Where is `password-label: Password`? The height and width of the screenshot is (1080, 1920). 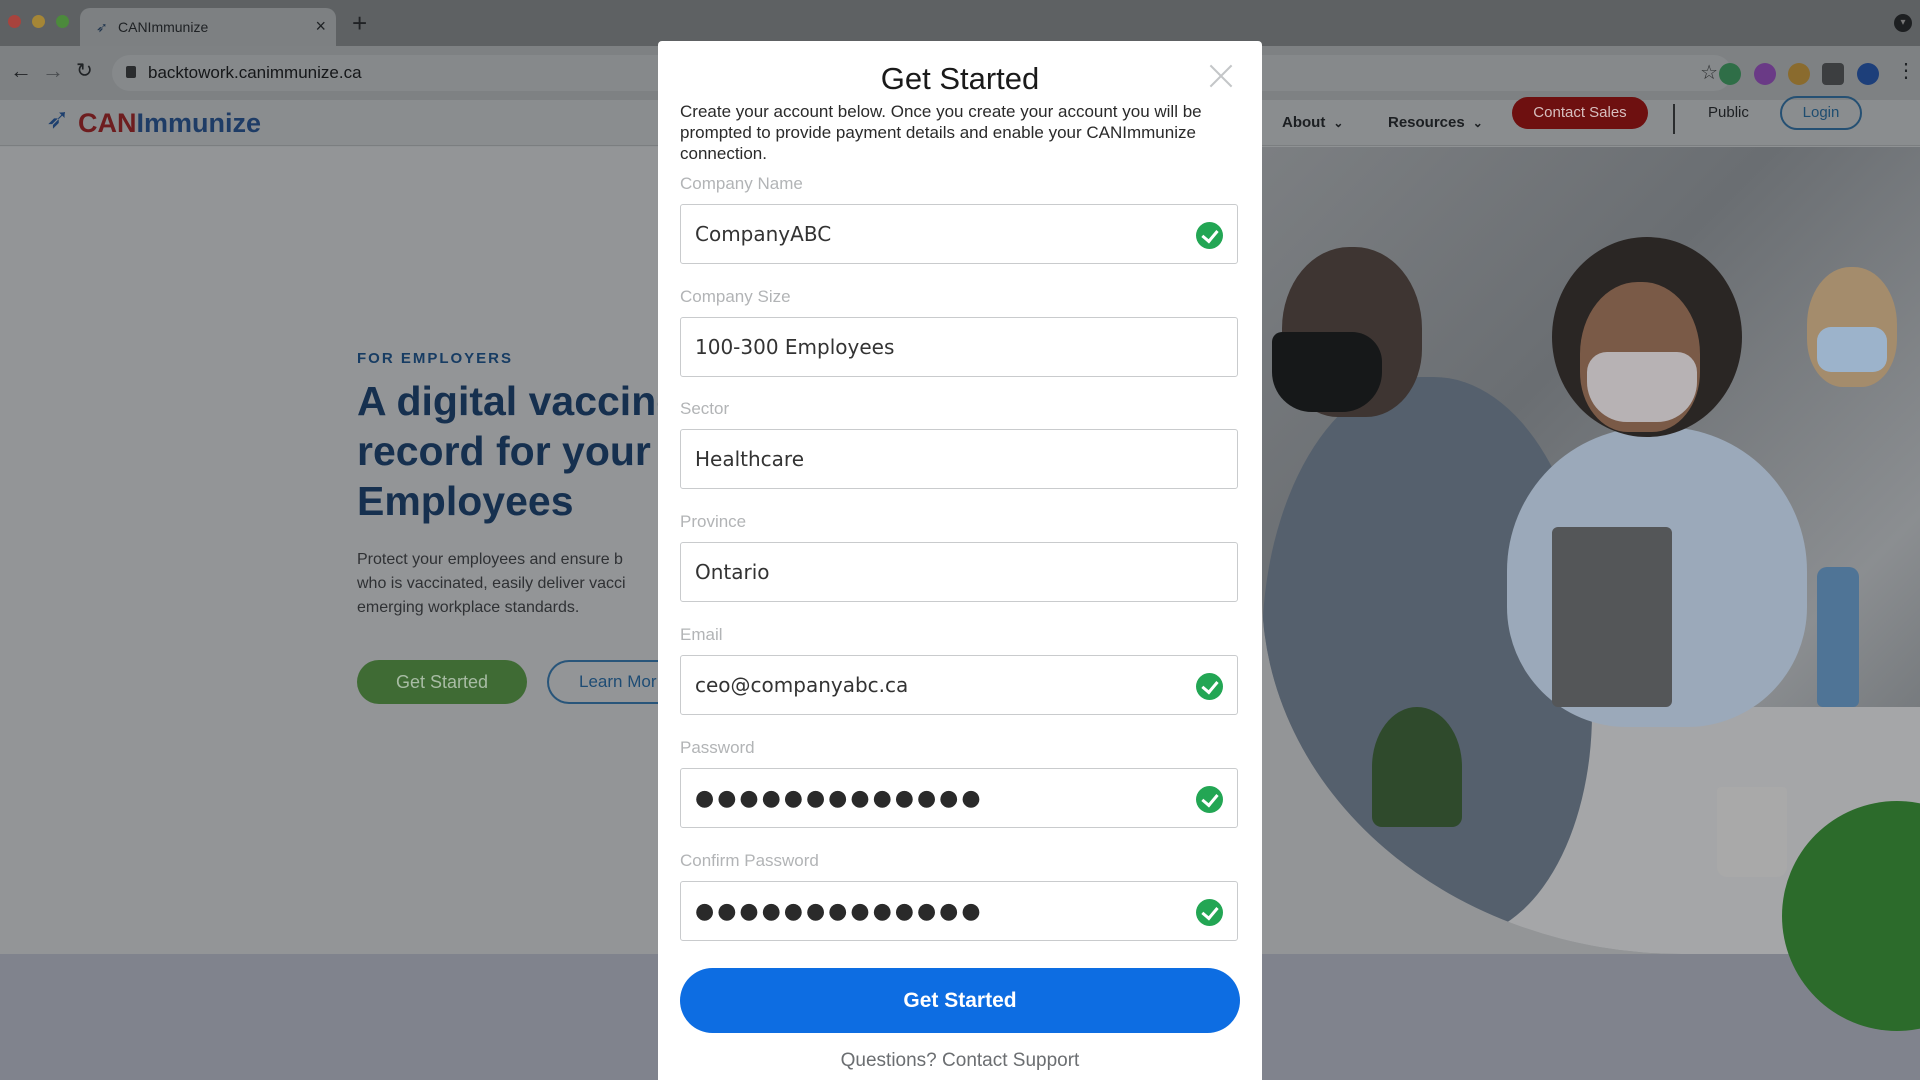
password-label: Password is located at coordinates (717, 747).